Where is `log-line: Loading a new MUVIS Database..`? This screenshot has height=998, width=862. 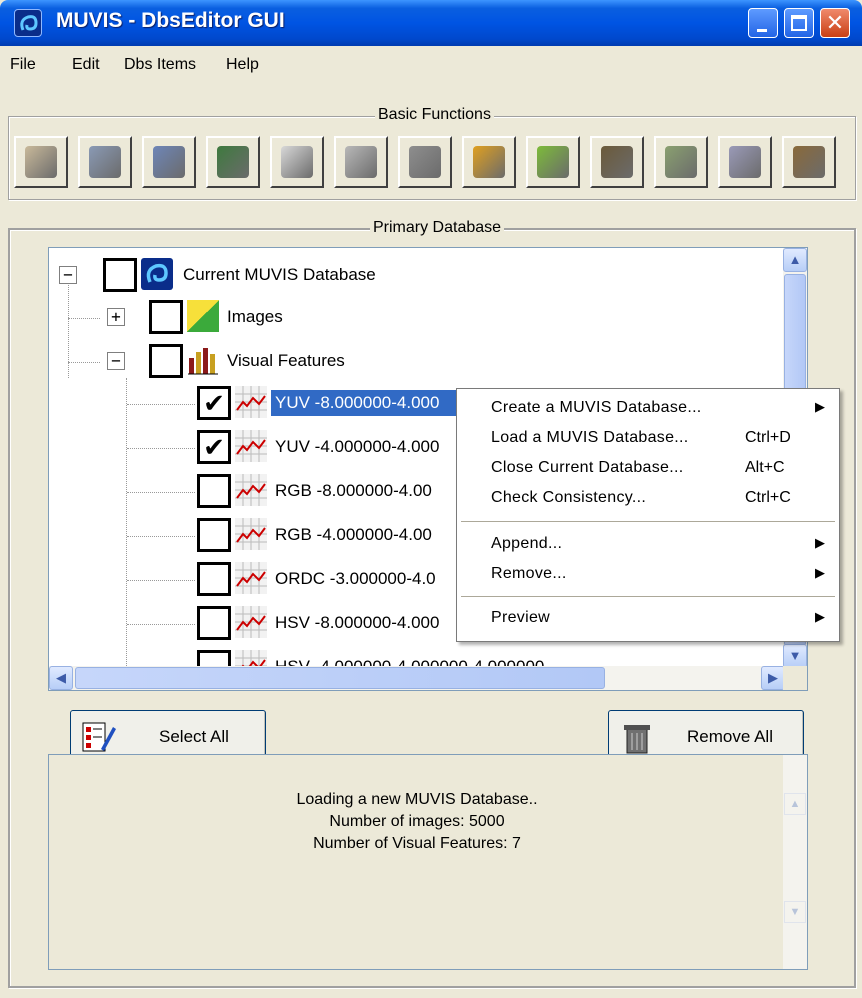
log-line: Loading a new MUVIS Database.. is located at coordinates (417, 799).